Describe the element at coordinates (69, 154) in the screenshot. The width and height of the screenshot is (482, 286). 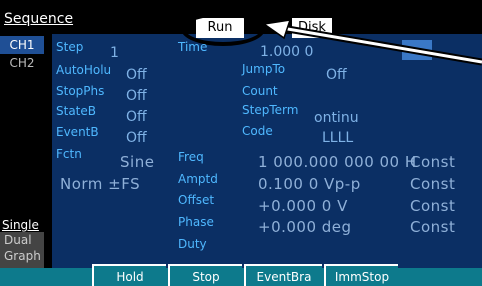
I see `fctn-label: Fctn` at that location.